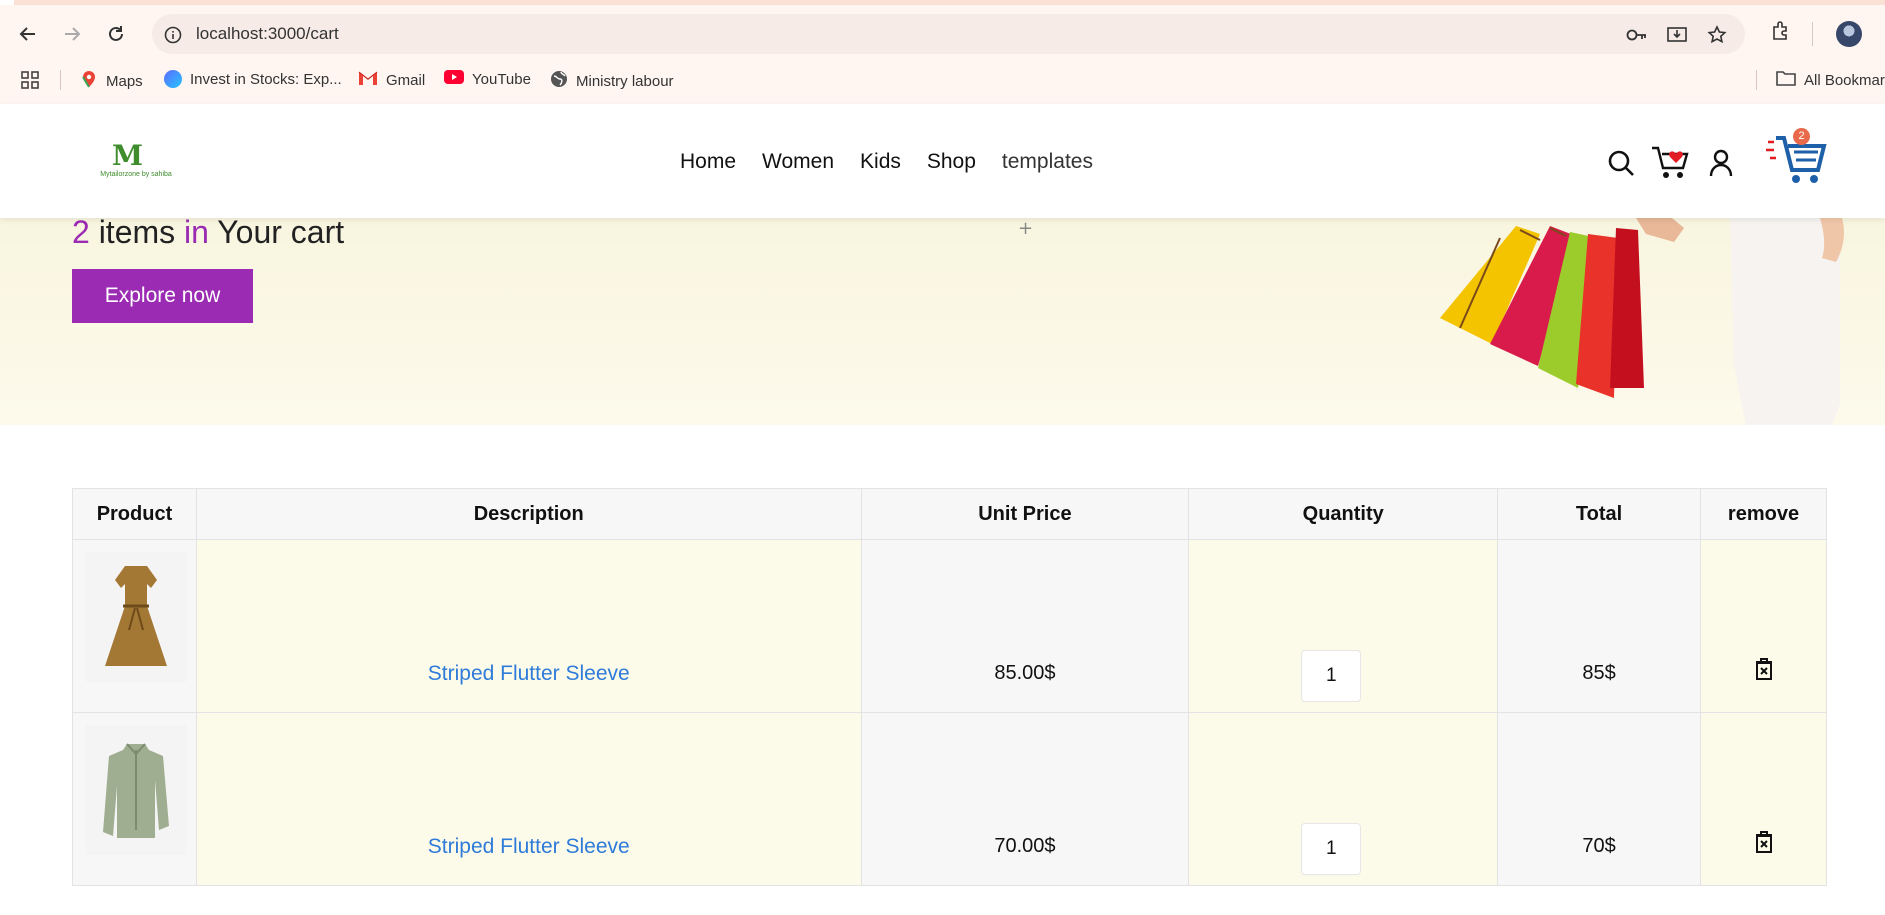  I want to click on gmail-icon, so click(368, 80).